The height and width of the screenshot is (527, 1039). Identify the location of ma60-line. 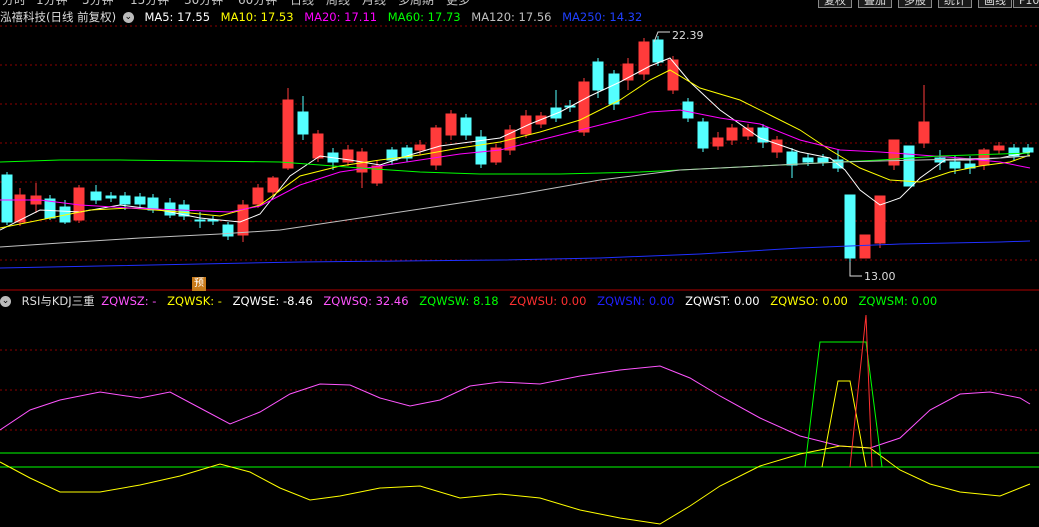
(515, 163).